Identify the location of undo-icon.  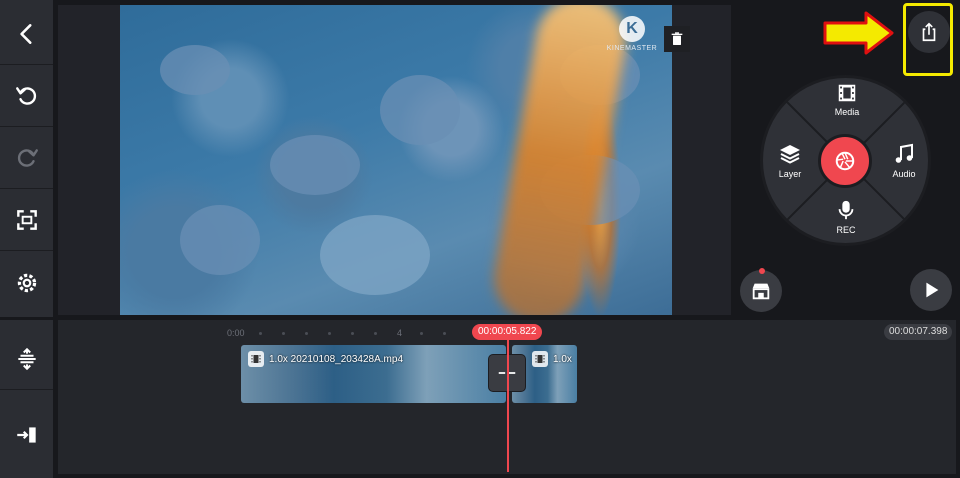
(25, 96).